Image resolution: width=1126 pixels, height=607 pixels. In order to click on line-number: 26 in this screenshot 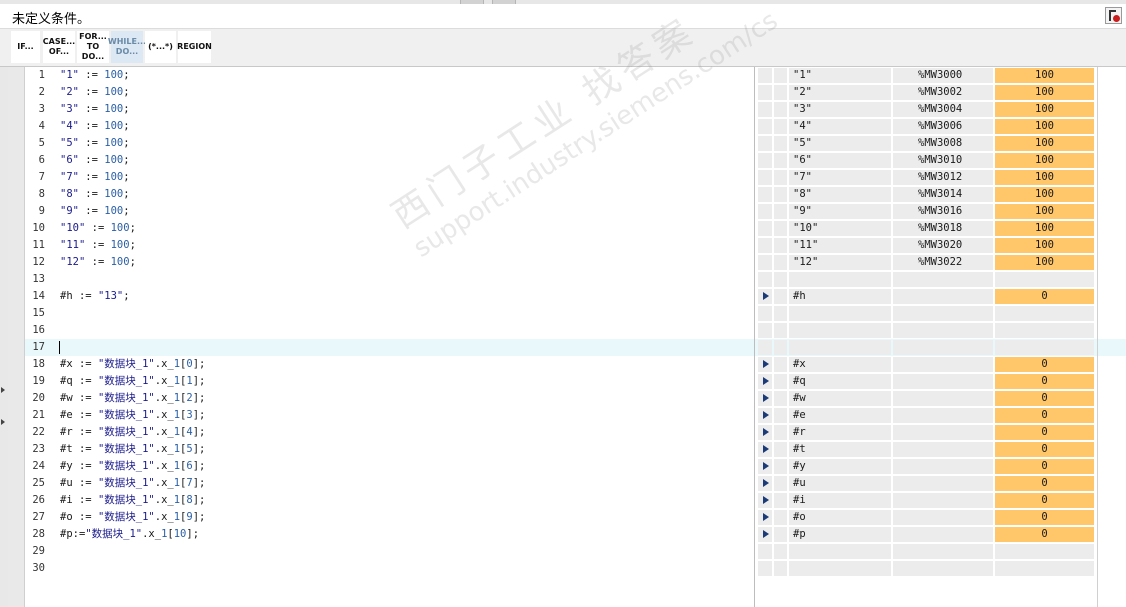, I will do `click(38, 500)`.